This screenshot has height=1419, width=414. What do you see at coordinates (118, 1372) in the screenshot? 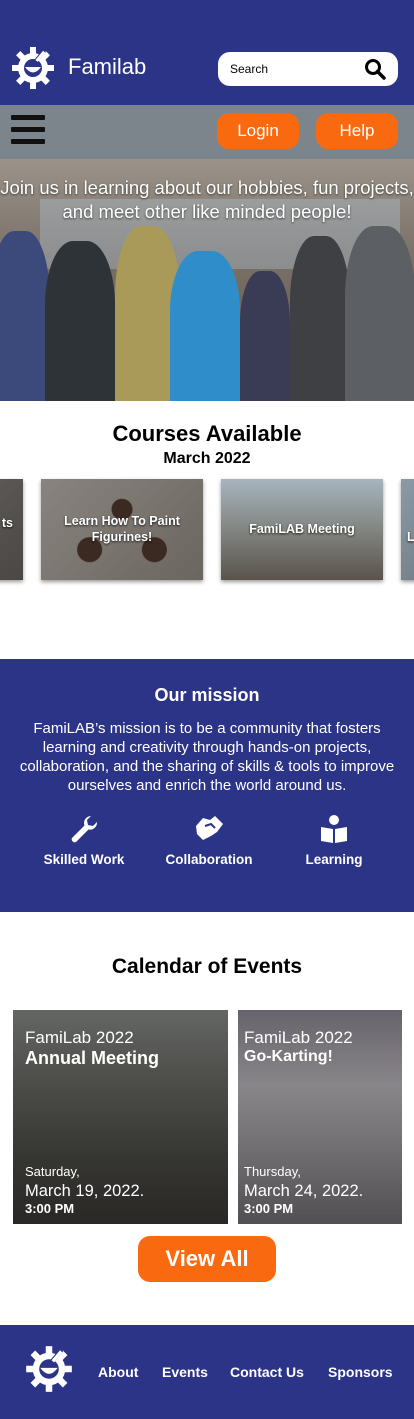
I see `footer-link-about: About` at bounding box center [118, 1372].